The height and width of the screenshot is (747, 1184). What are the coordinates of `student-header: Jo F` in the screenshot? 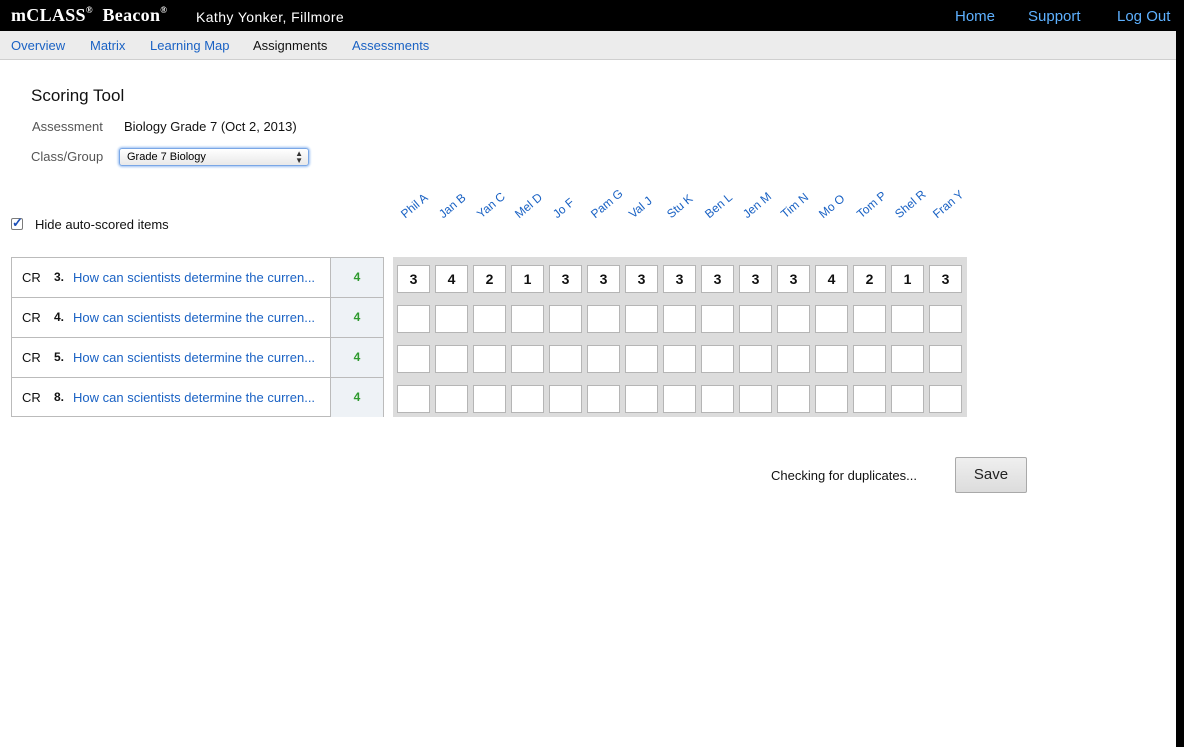 It's located at (563, 208).